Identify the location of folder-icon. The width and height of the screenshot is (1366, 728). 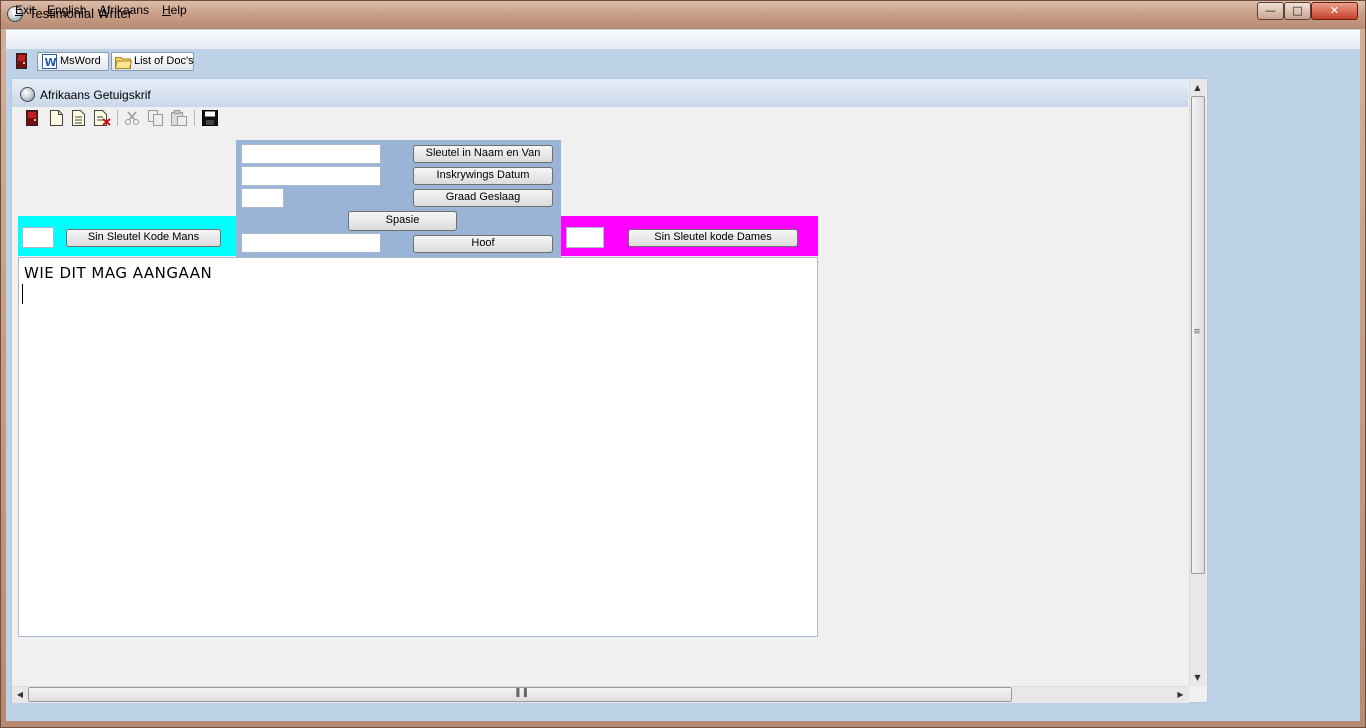
(123, 65).